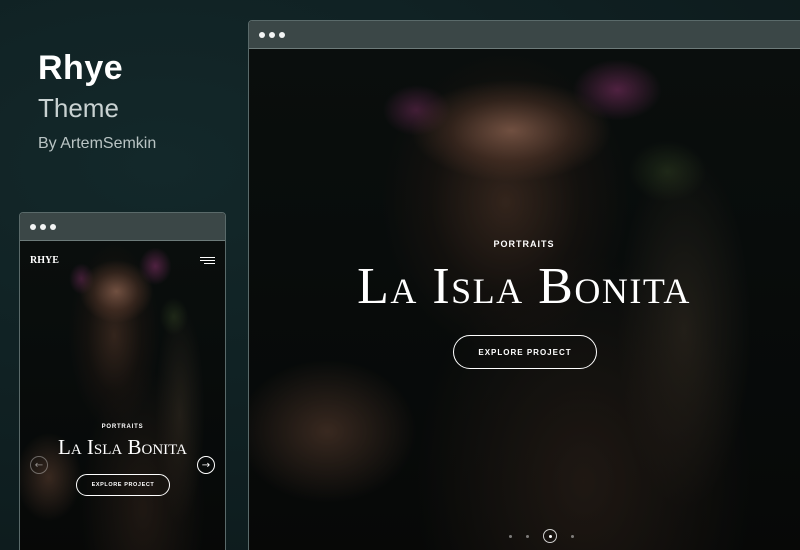  I want to click on arrow-left-icon: ←, so click(39, 465).